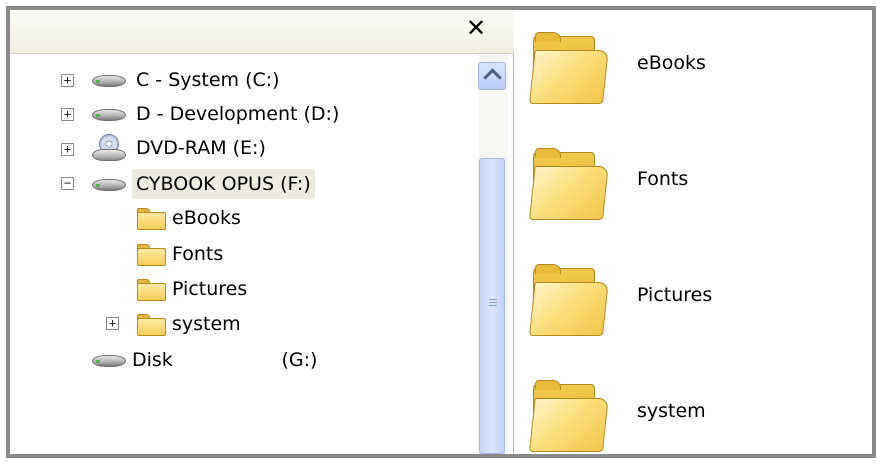 The height and width of the screenshot is (465, 881). Describe the element at coordinates (223, 184) in the screenshot. I see `tree-item-label: CYBOOK OPUS (F:)` at that location.